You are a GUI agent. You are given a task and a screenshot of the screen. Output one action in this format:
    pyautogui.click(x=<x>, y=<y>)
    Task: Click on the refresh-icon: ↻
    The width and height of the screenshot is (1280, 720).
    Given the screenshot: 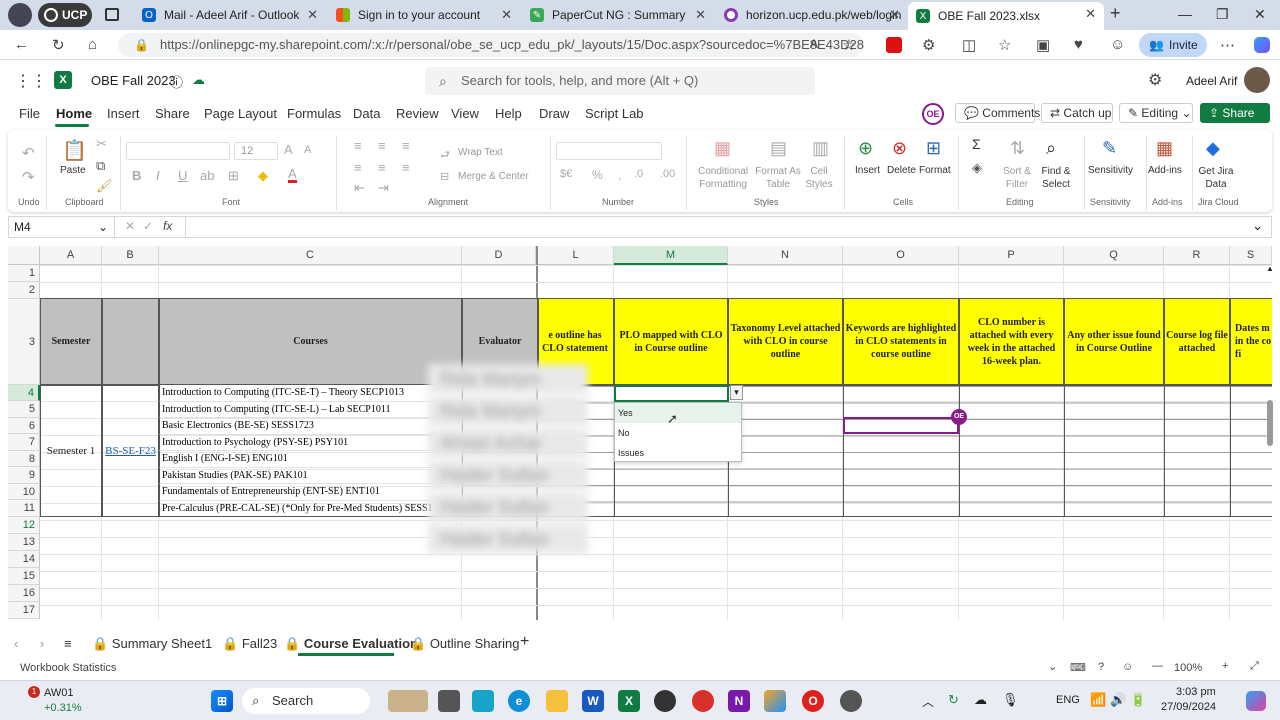 What is the action you would take?
    pyautogui.click(x=58, y=45)
    